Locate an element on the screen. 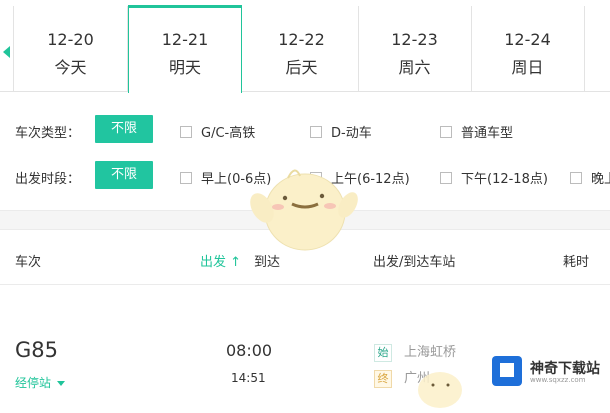 This screenshot has width=610, height=413. date-tab-12-22: 12-22 后天 is located at coordinates (302, 49).